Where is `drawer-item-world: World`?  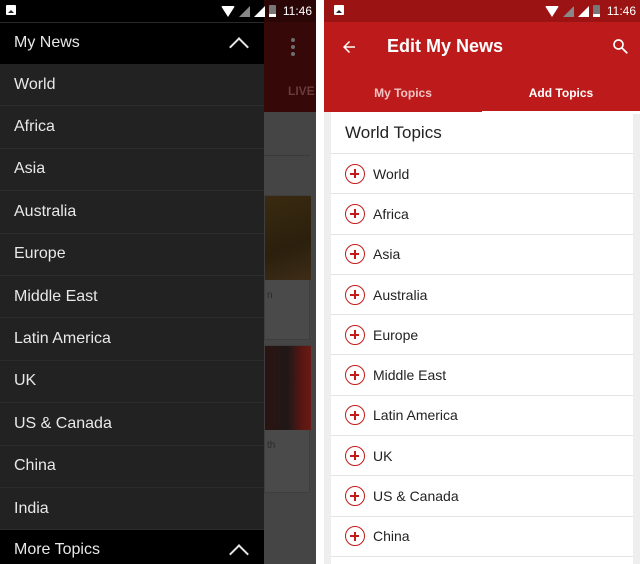 drawer-item-world: World is located at coordinates (132, 85).